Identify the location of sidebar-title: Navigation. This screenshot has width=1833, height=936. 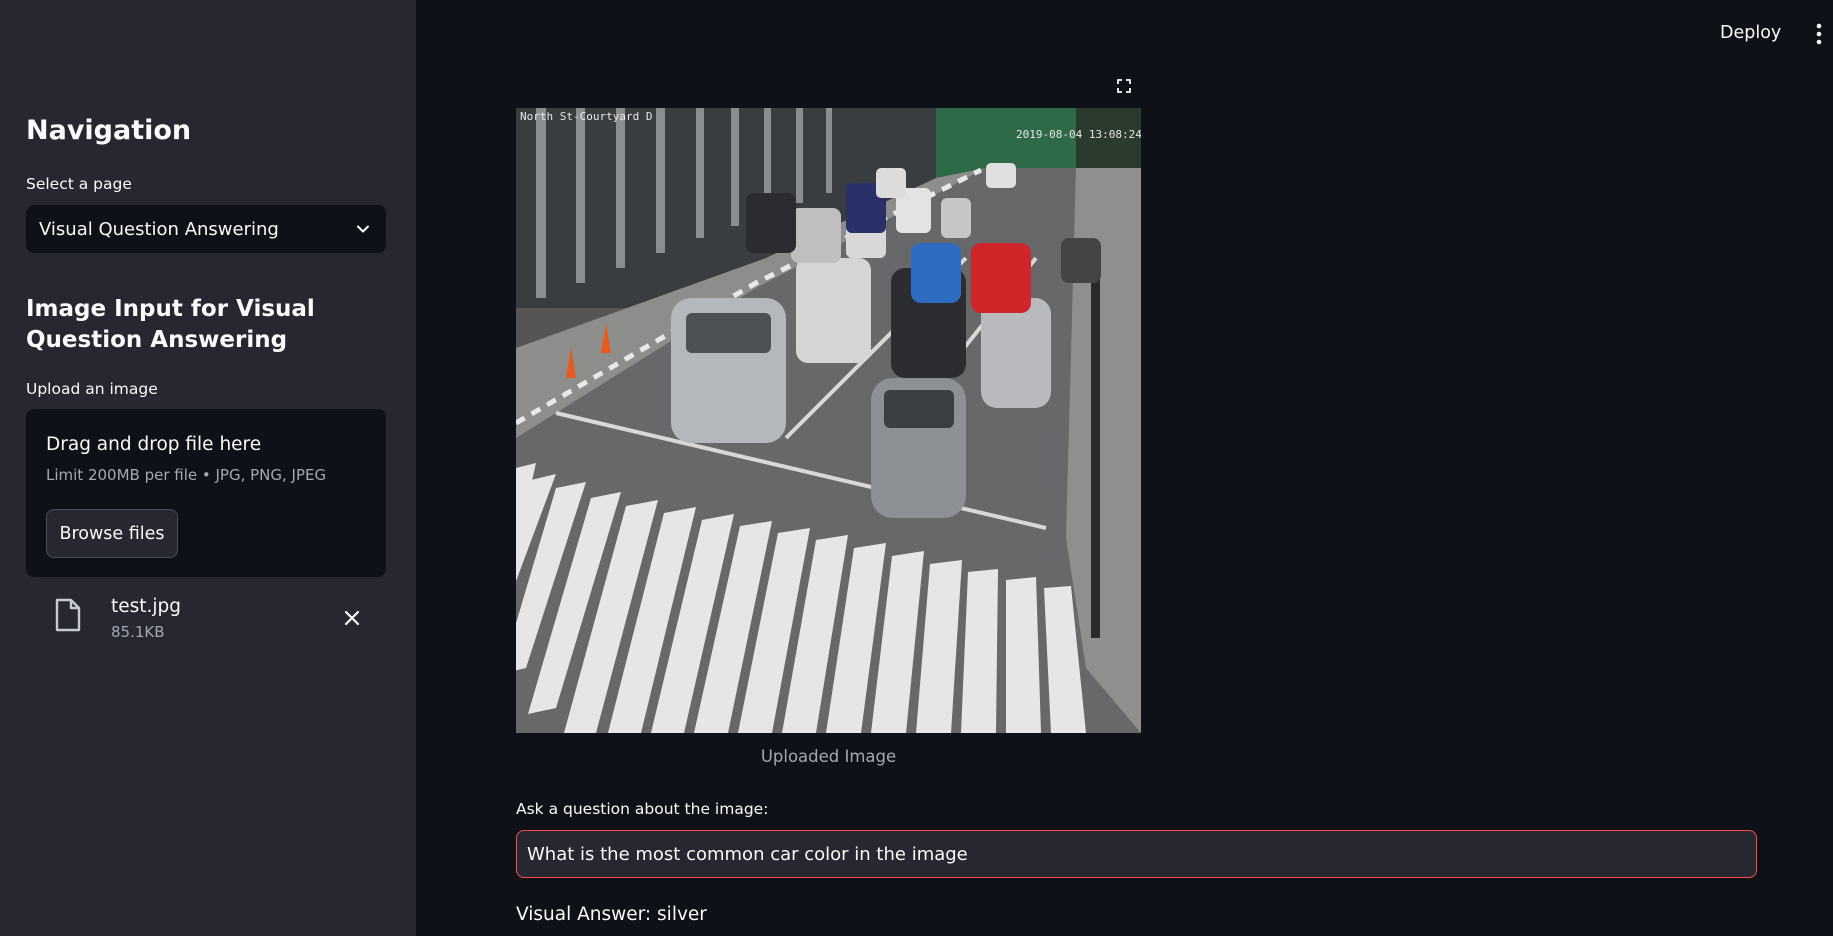
(109, 130).